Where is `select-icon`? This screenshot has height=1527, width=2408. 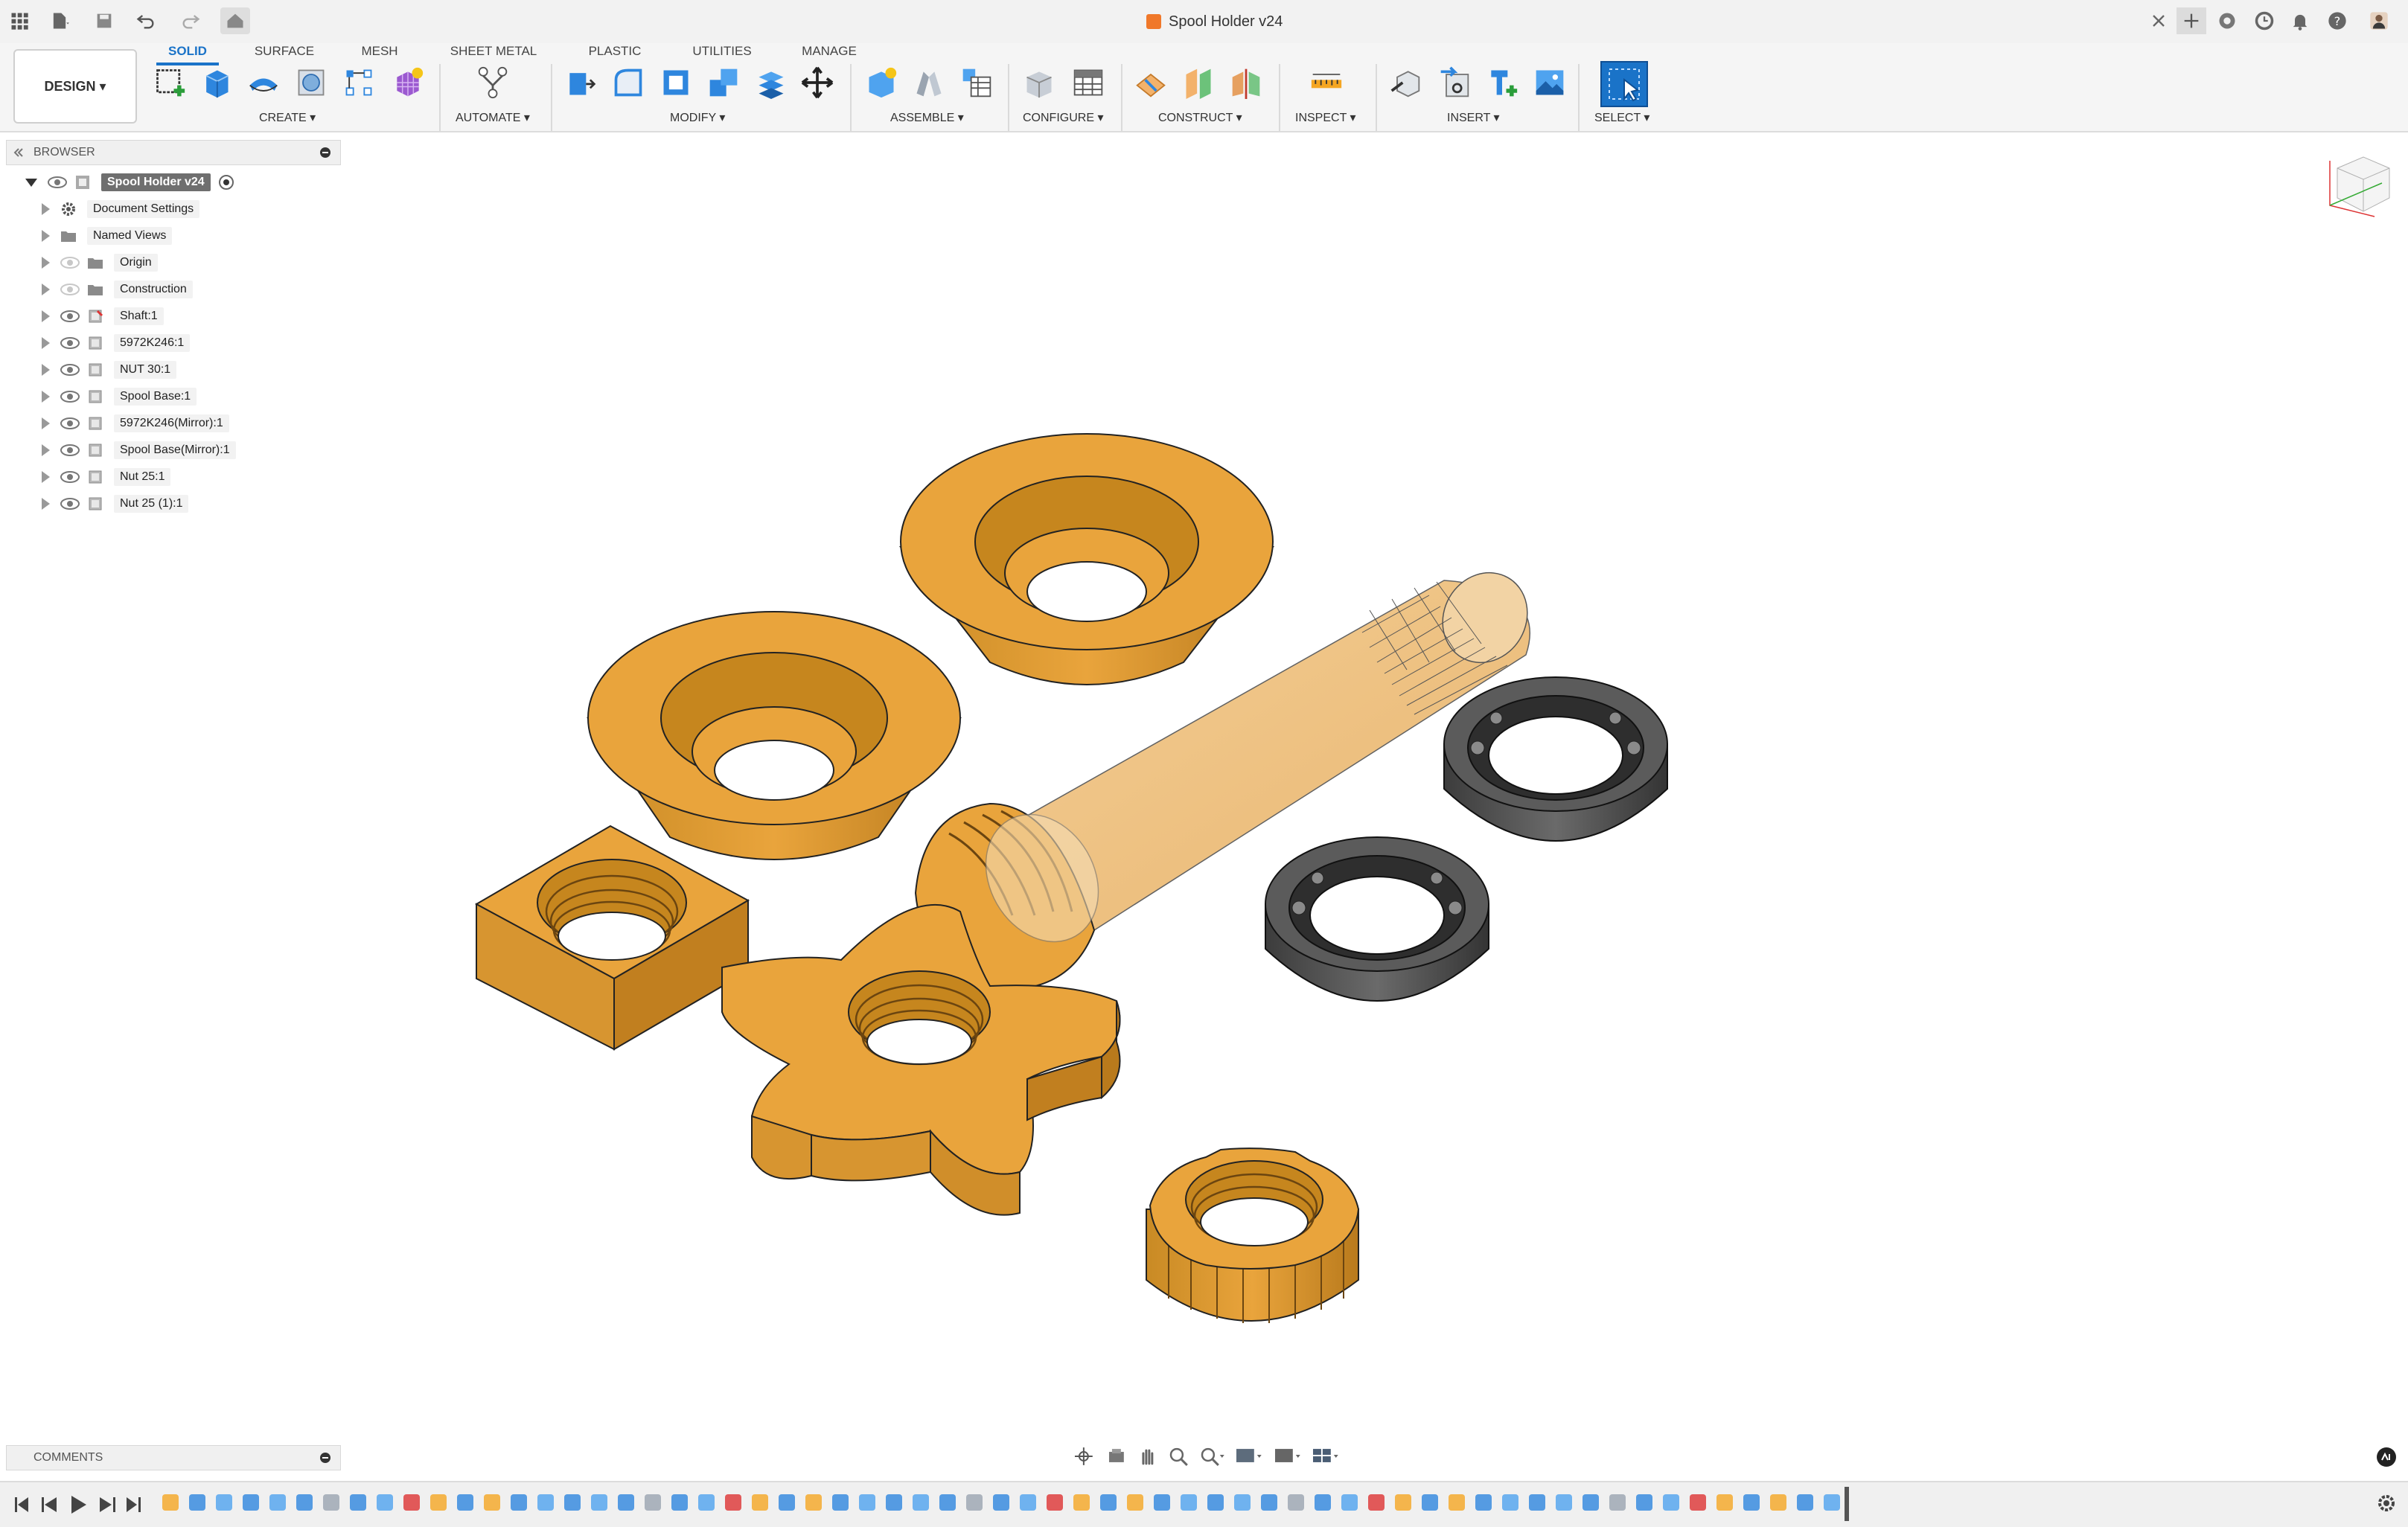 select-icon is located at coordinates (1624, 84).